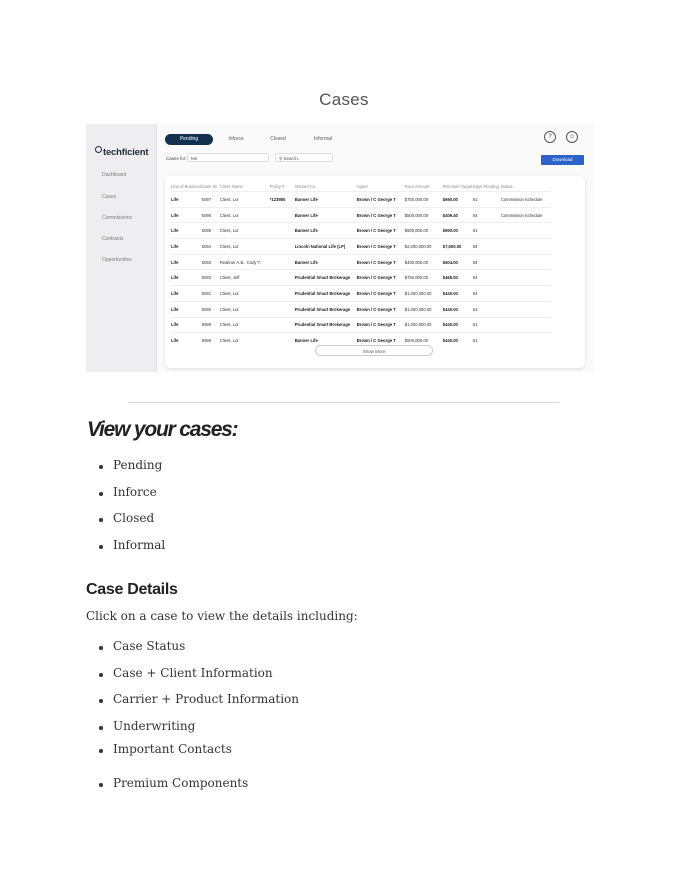 The image size is (688, 890). I want to click on help-icon: ?, so click(550, 137).